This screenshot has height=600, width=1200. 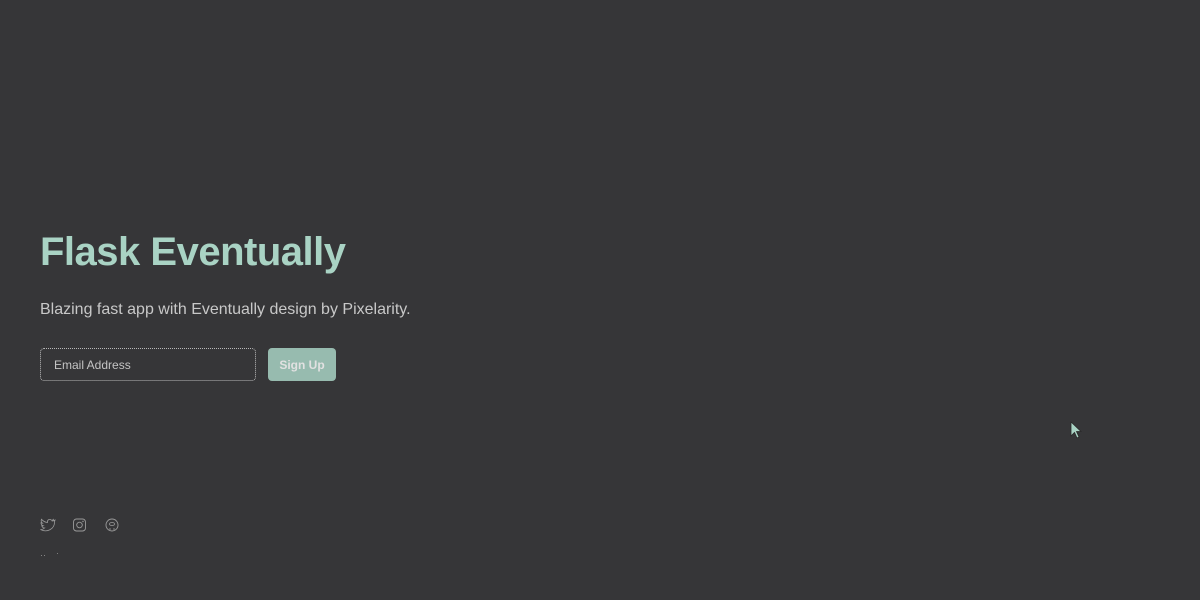 I want to click on github-icon, so click(x=113, y=525).